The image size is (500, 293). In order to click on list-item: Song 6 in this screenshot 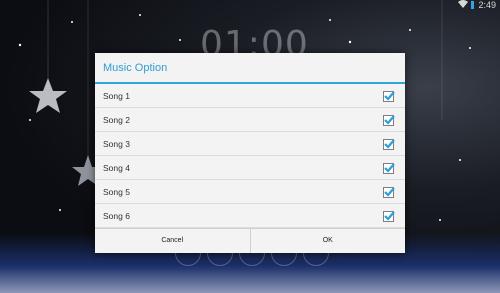, I will do `click(250, 216)`.